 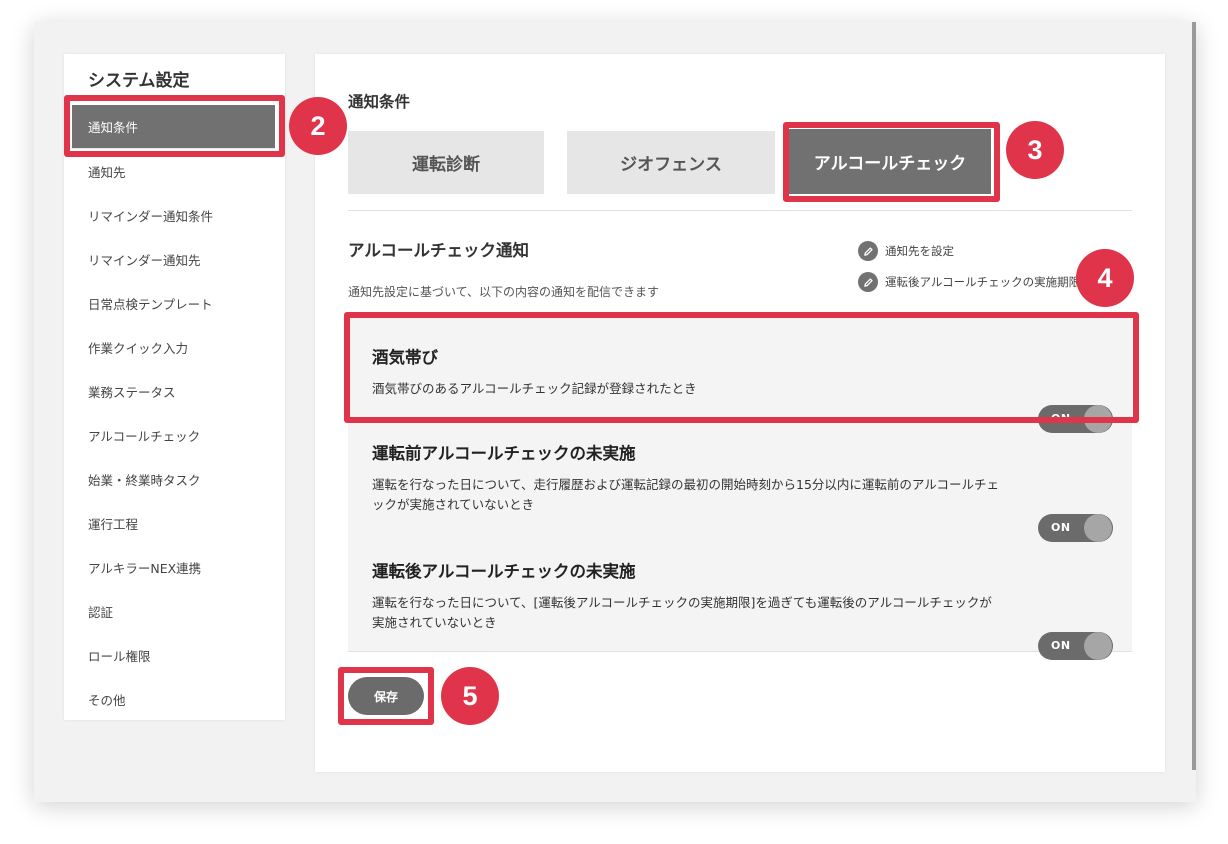 I want to click on callout-badge: 2, so click(x=318, y=126).